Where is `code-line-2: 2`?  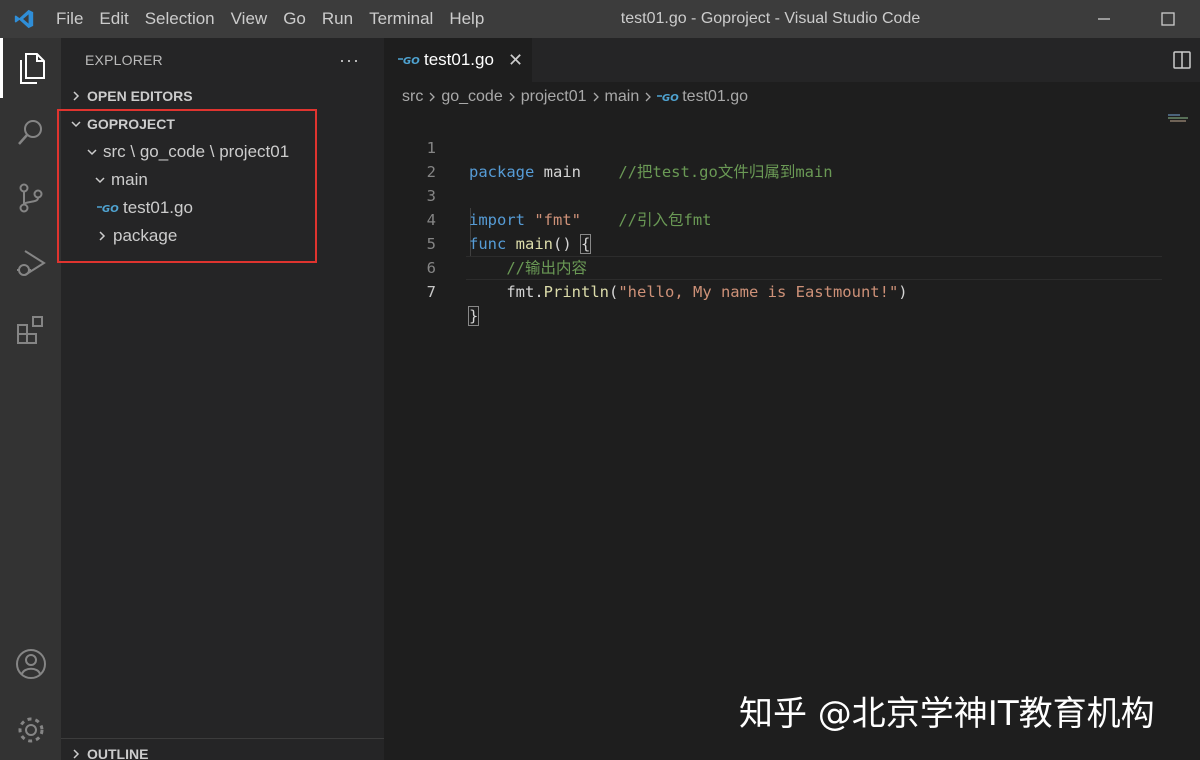
code-line-2: 2 is located at coordinates (774, 158).